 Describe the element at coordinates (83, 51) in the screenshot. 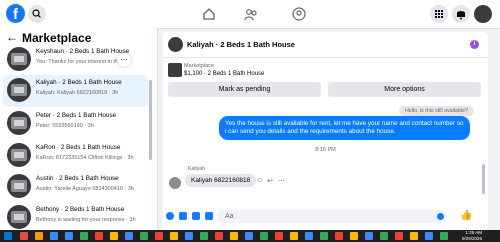

I see `conversation-name: Keyshaun · 2 Beds 1 Bath House` at that location.